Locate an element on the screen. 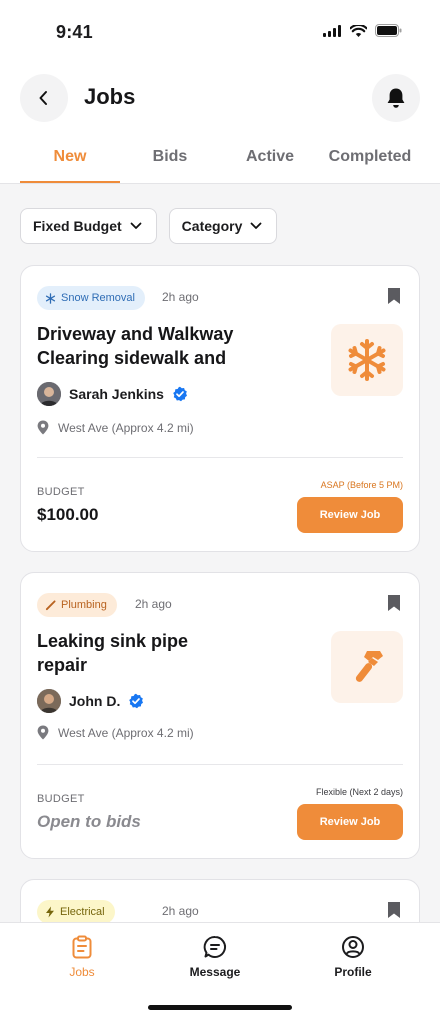  tab-bar: New Bids Active Completed is located at coordinates (220, 162).